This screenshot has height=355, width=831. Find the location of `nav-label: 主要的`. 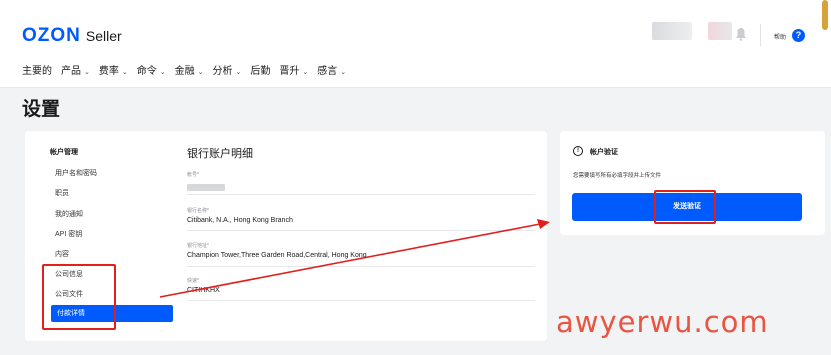

nav-label: 主要的 is located at coordinates (37, 71).